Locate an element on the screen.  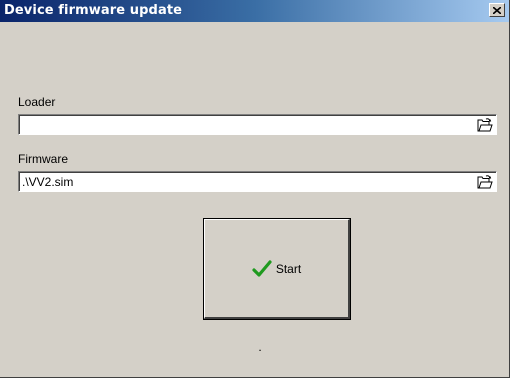
firmware-browse-button is located at coordinates (485, 182).